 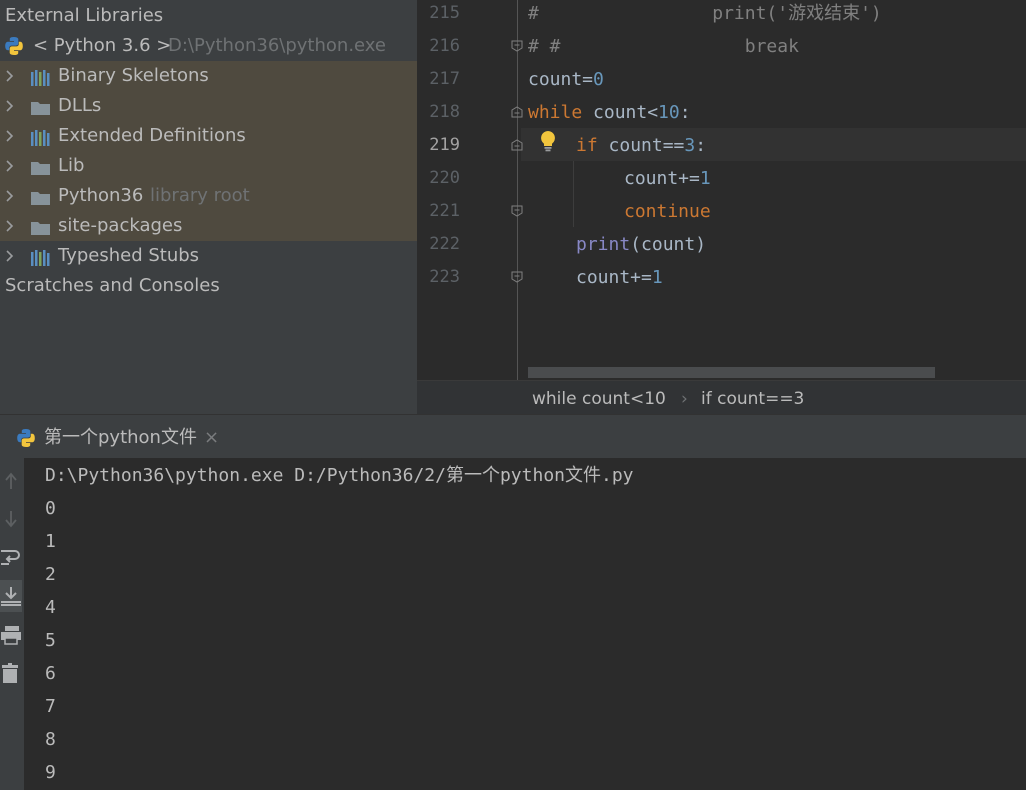 What do you see at coordinates (50, 574) in the screenshot?
I see `console-output-line: 2` at bounding box center [50, 574].